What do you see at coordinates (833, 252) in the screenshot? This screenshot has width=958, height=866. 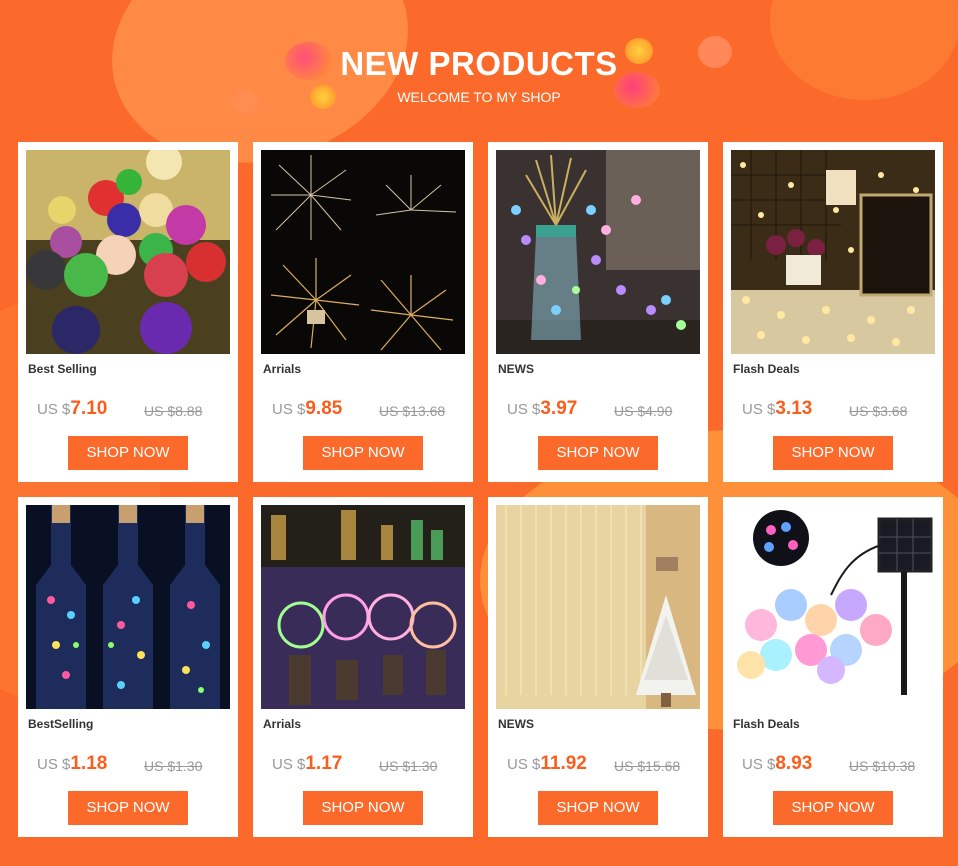 I see `product-image-warm-string-lights-wall` at bounding box center [833, 252].